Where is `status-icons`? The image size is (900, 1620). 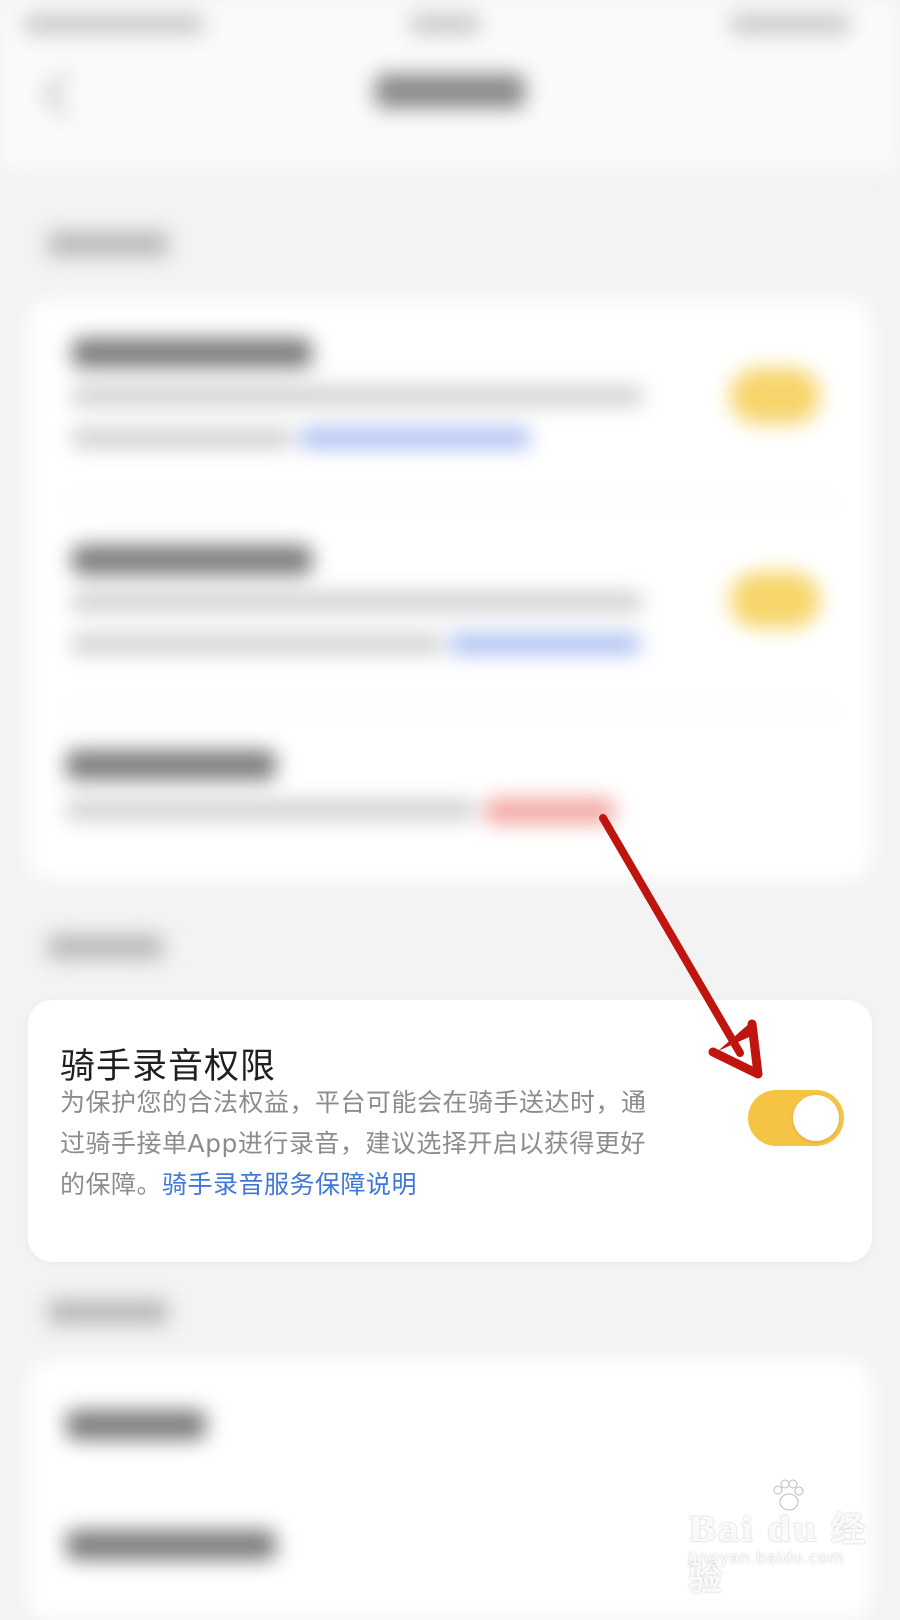
status-icons is located at coordinates (790, 24).